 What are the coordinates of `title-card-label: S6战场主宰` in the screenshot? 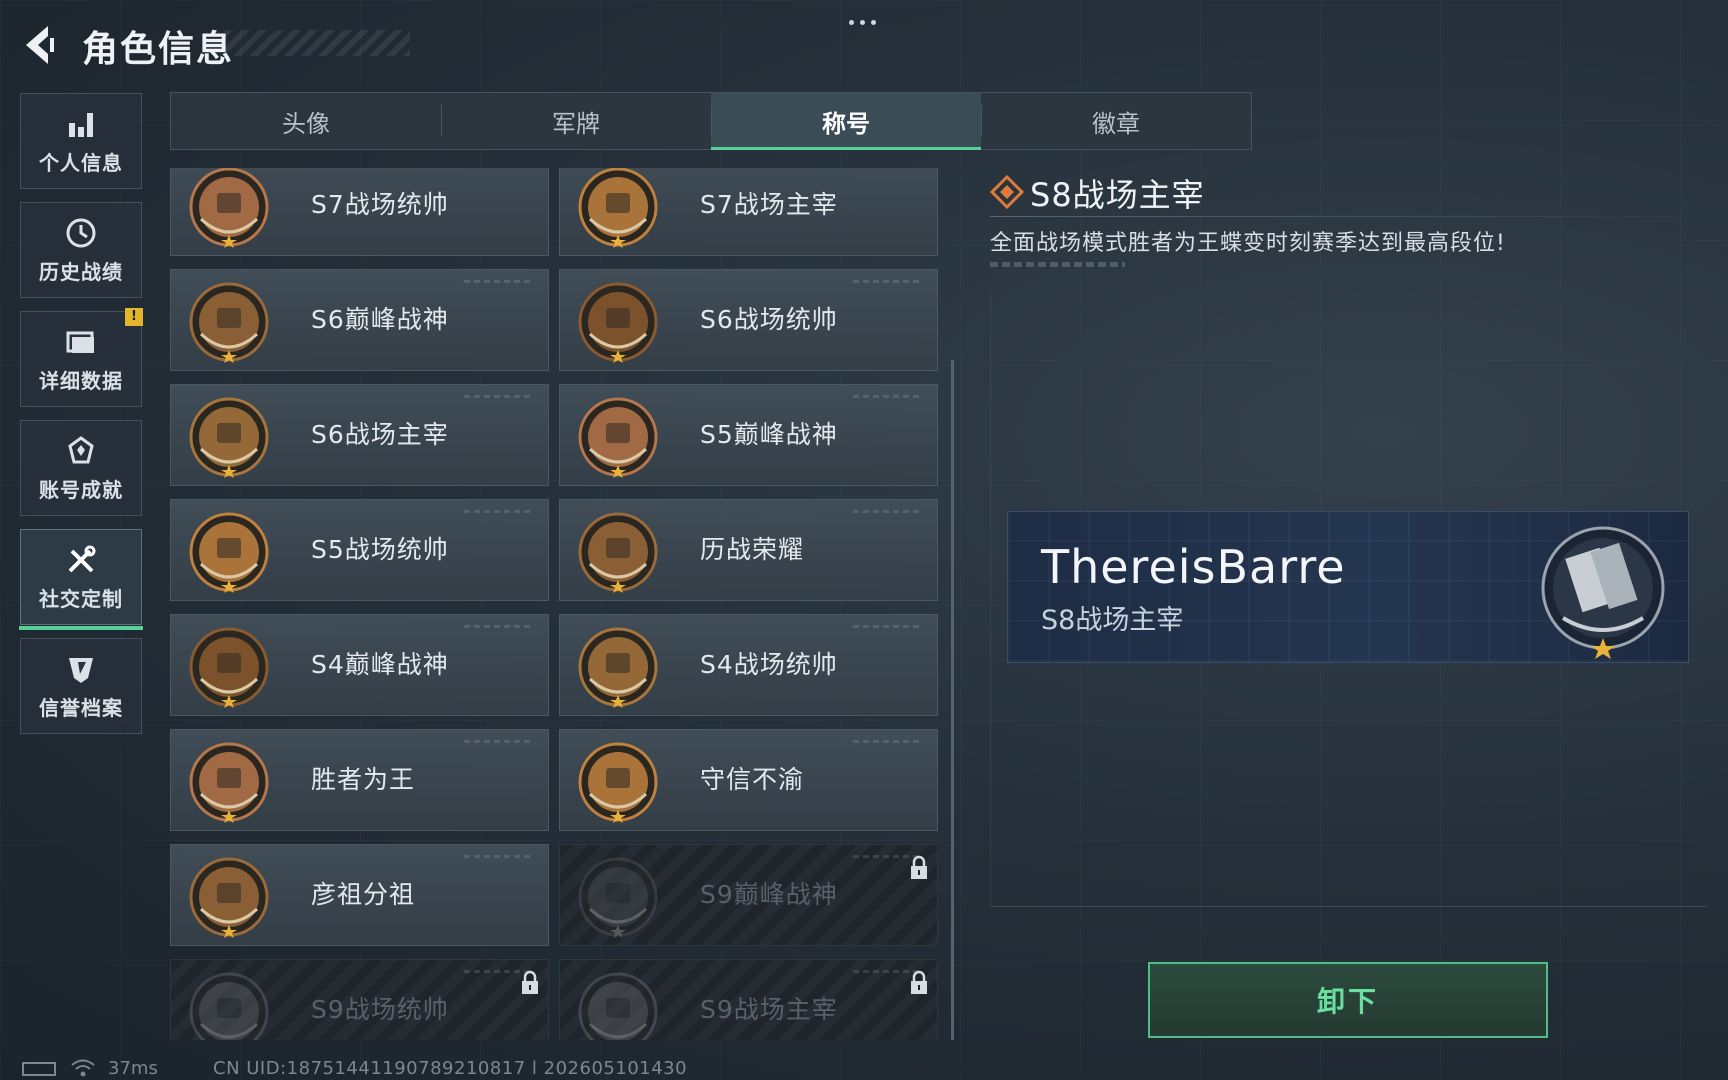 It's located at (380, 434).